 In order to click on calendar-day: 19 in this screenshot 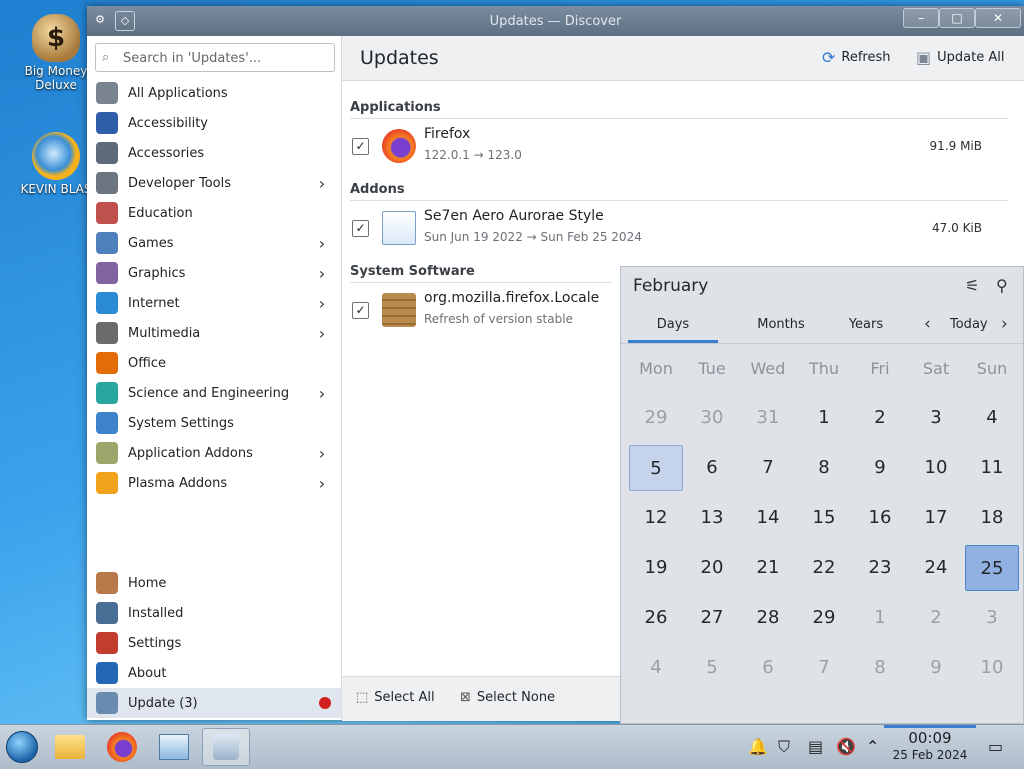, I will do `click(656, 568)`.